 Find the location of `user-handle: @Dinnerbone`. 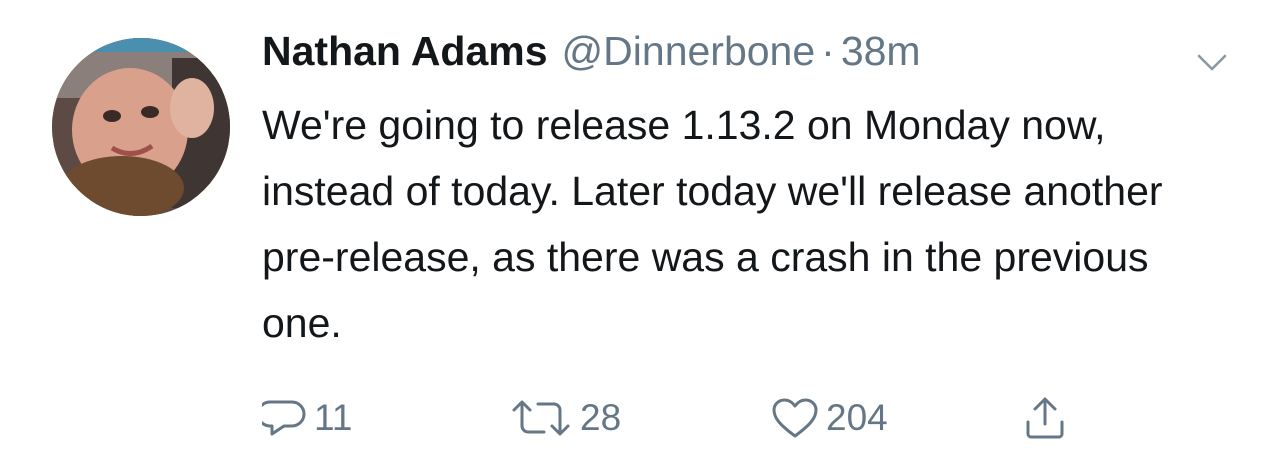

user-handle: @Dinnerbone is located at coordinates (689, 51).